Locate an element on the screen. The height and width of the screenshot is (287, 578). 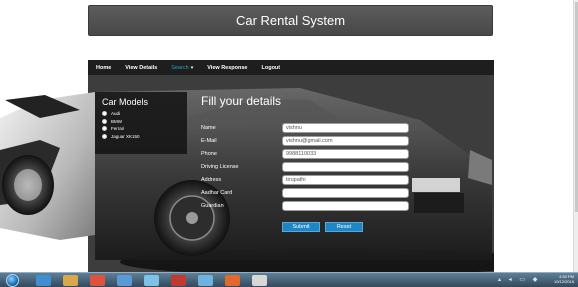
guardian-input is located at coordinates (345, 205).